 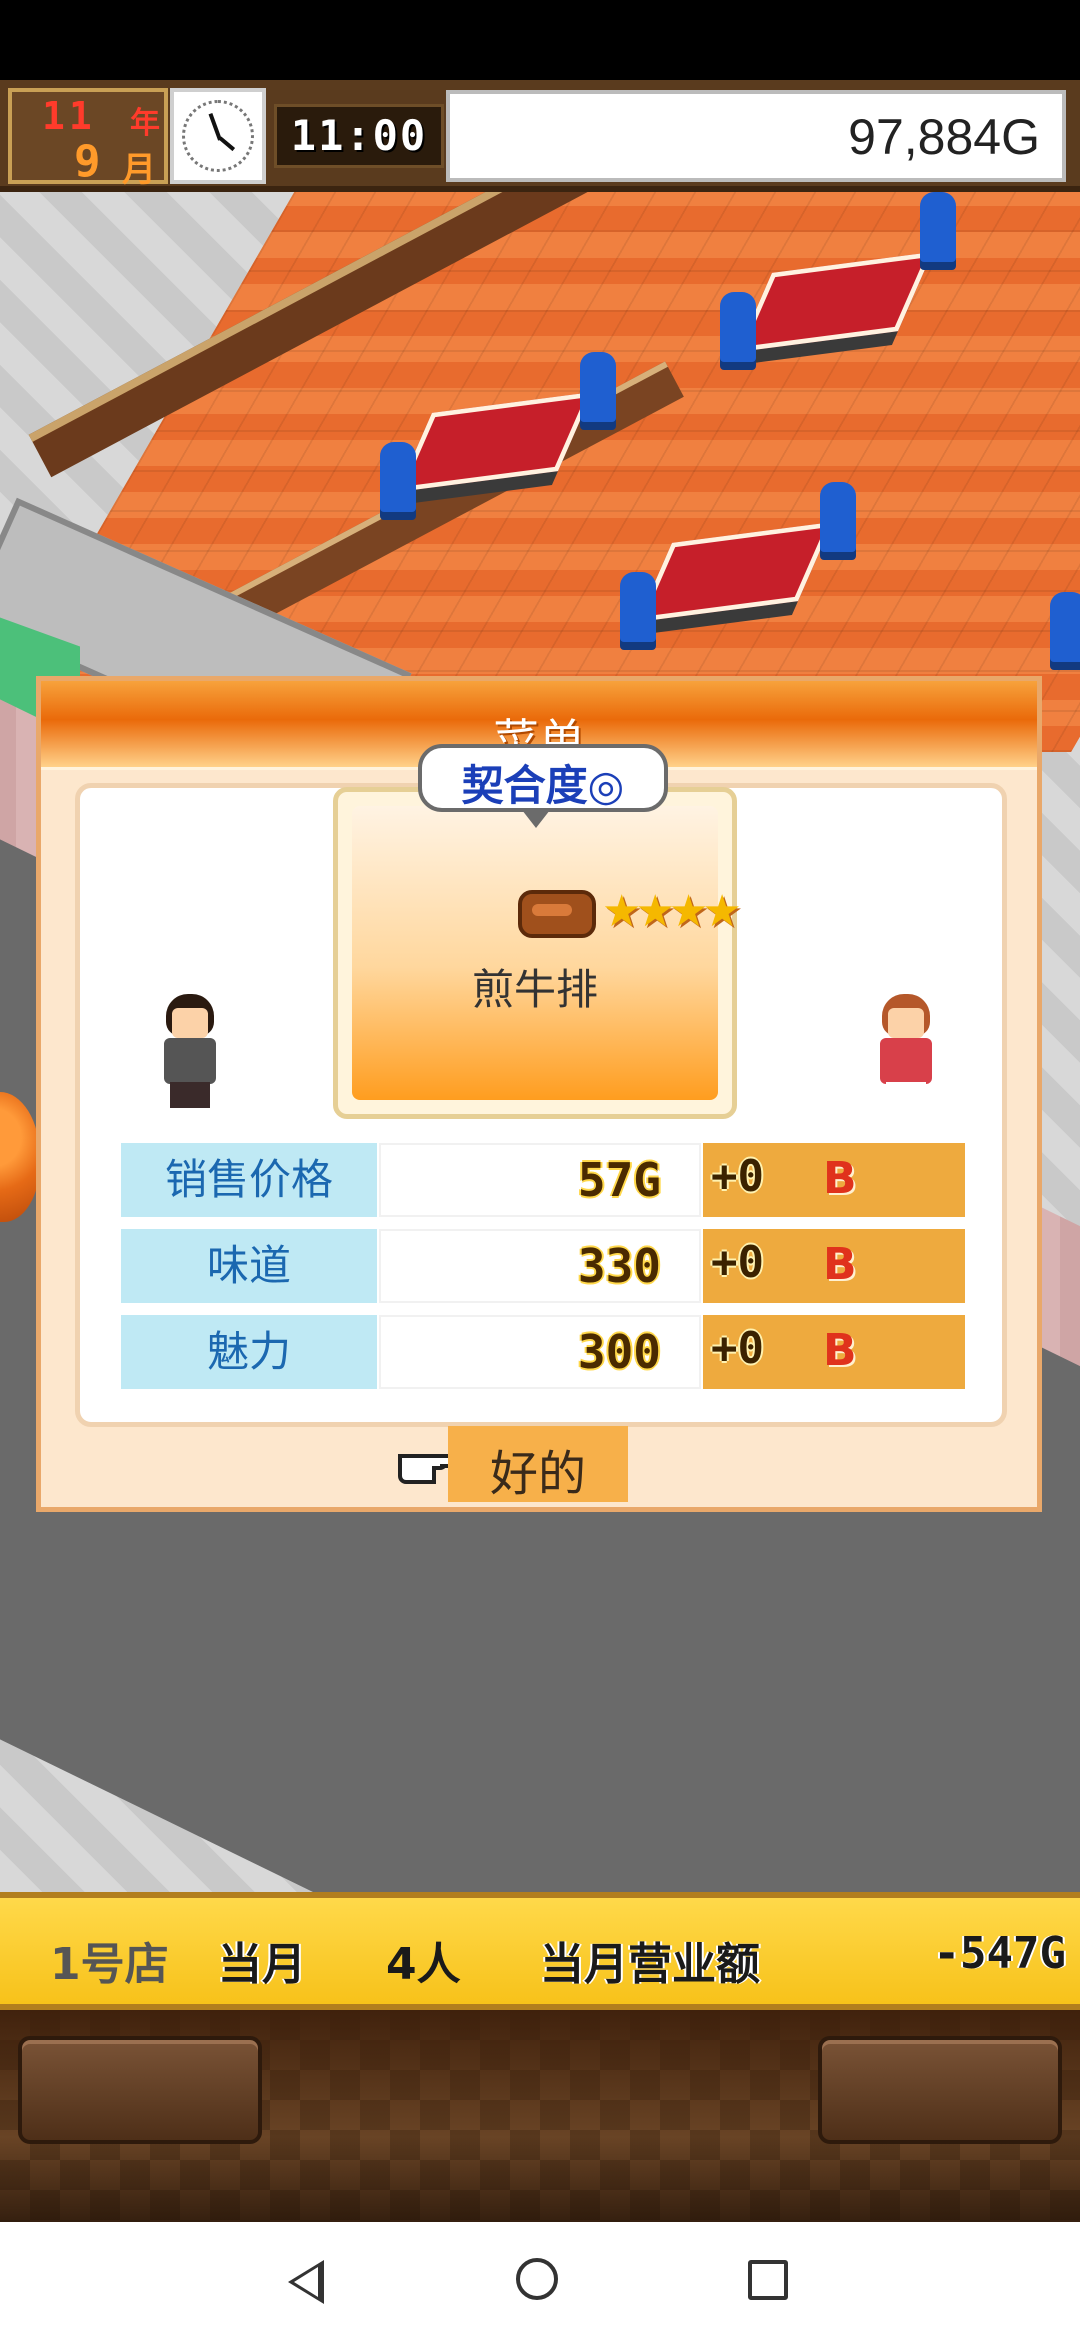 What do you see at coordinates (540, 2116) in the screenshot?
I see `bottom-control-area` at bounding box center [540, 2116].